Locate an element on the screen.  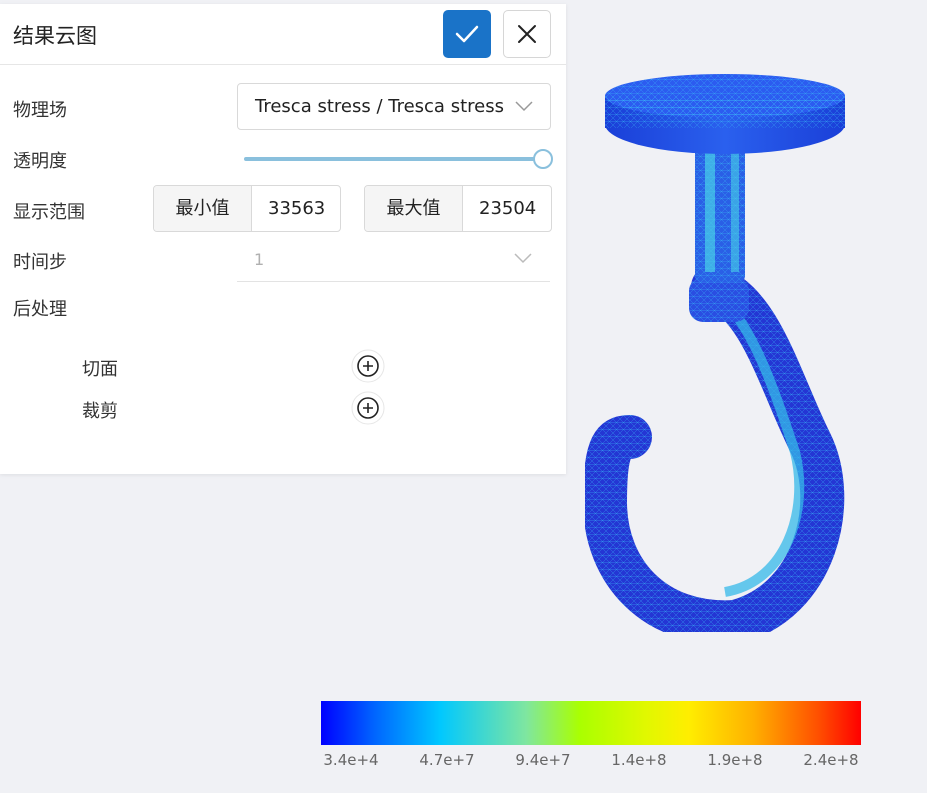
range-min-input: 33563 is located at coordinates (296, 208).